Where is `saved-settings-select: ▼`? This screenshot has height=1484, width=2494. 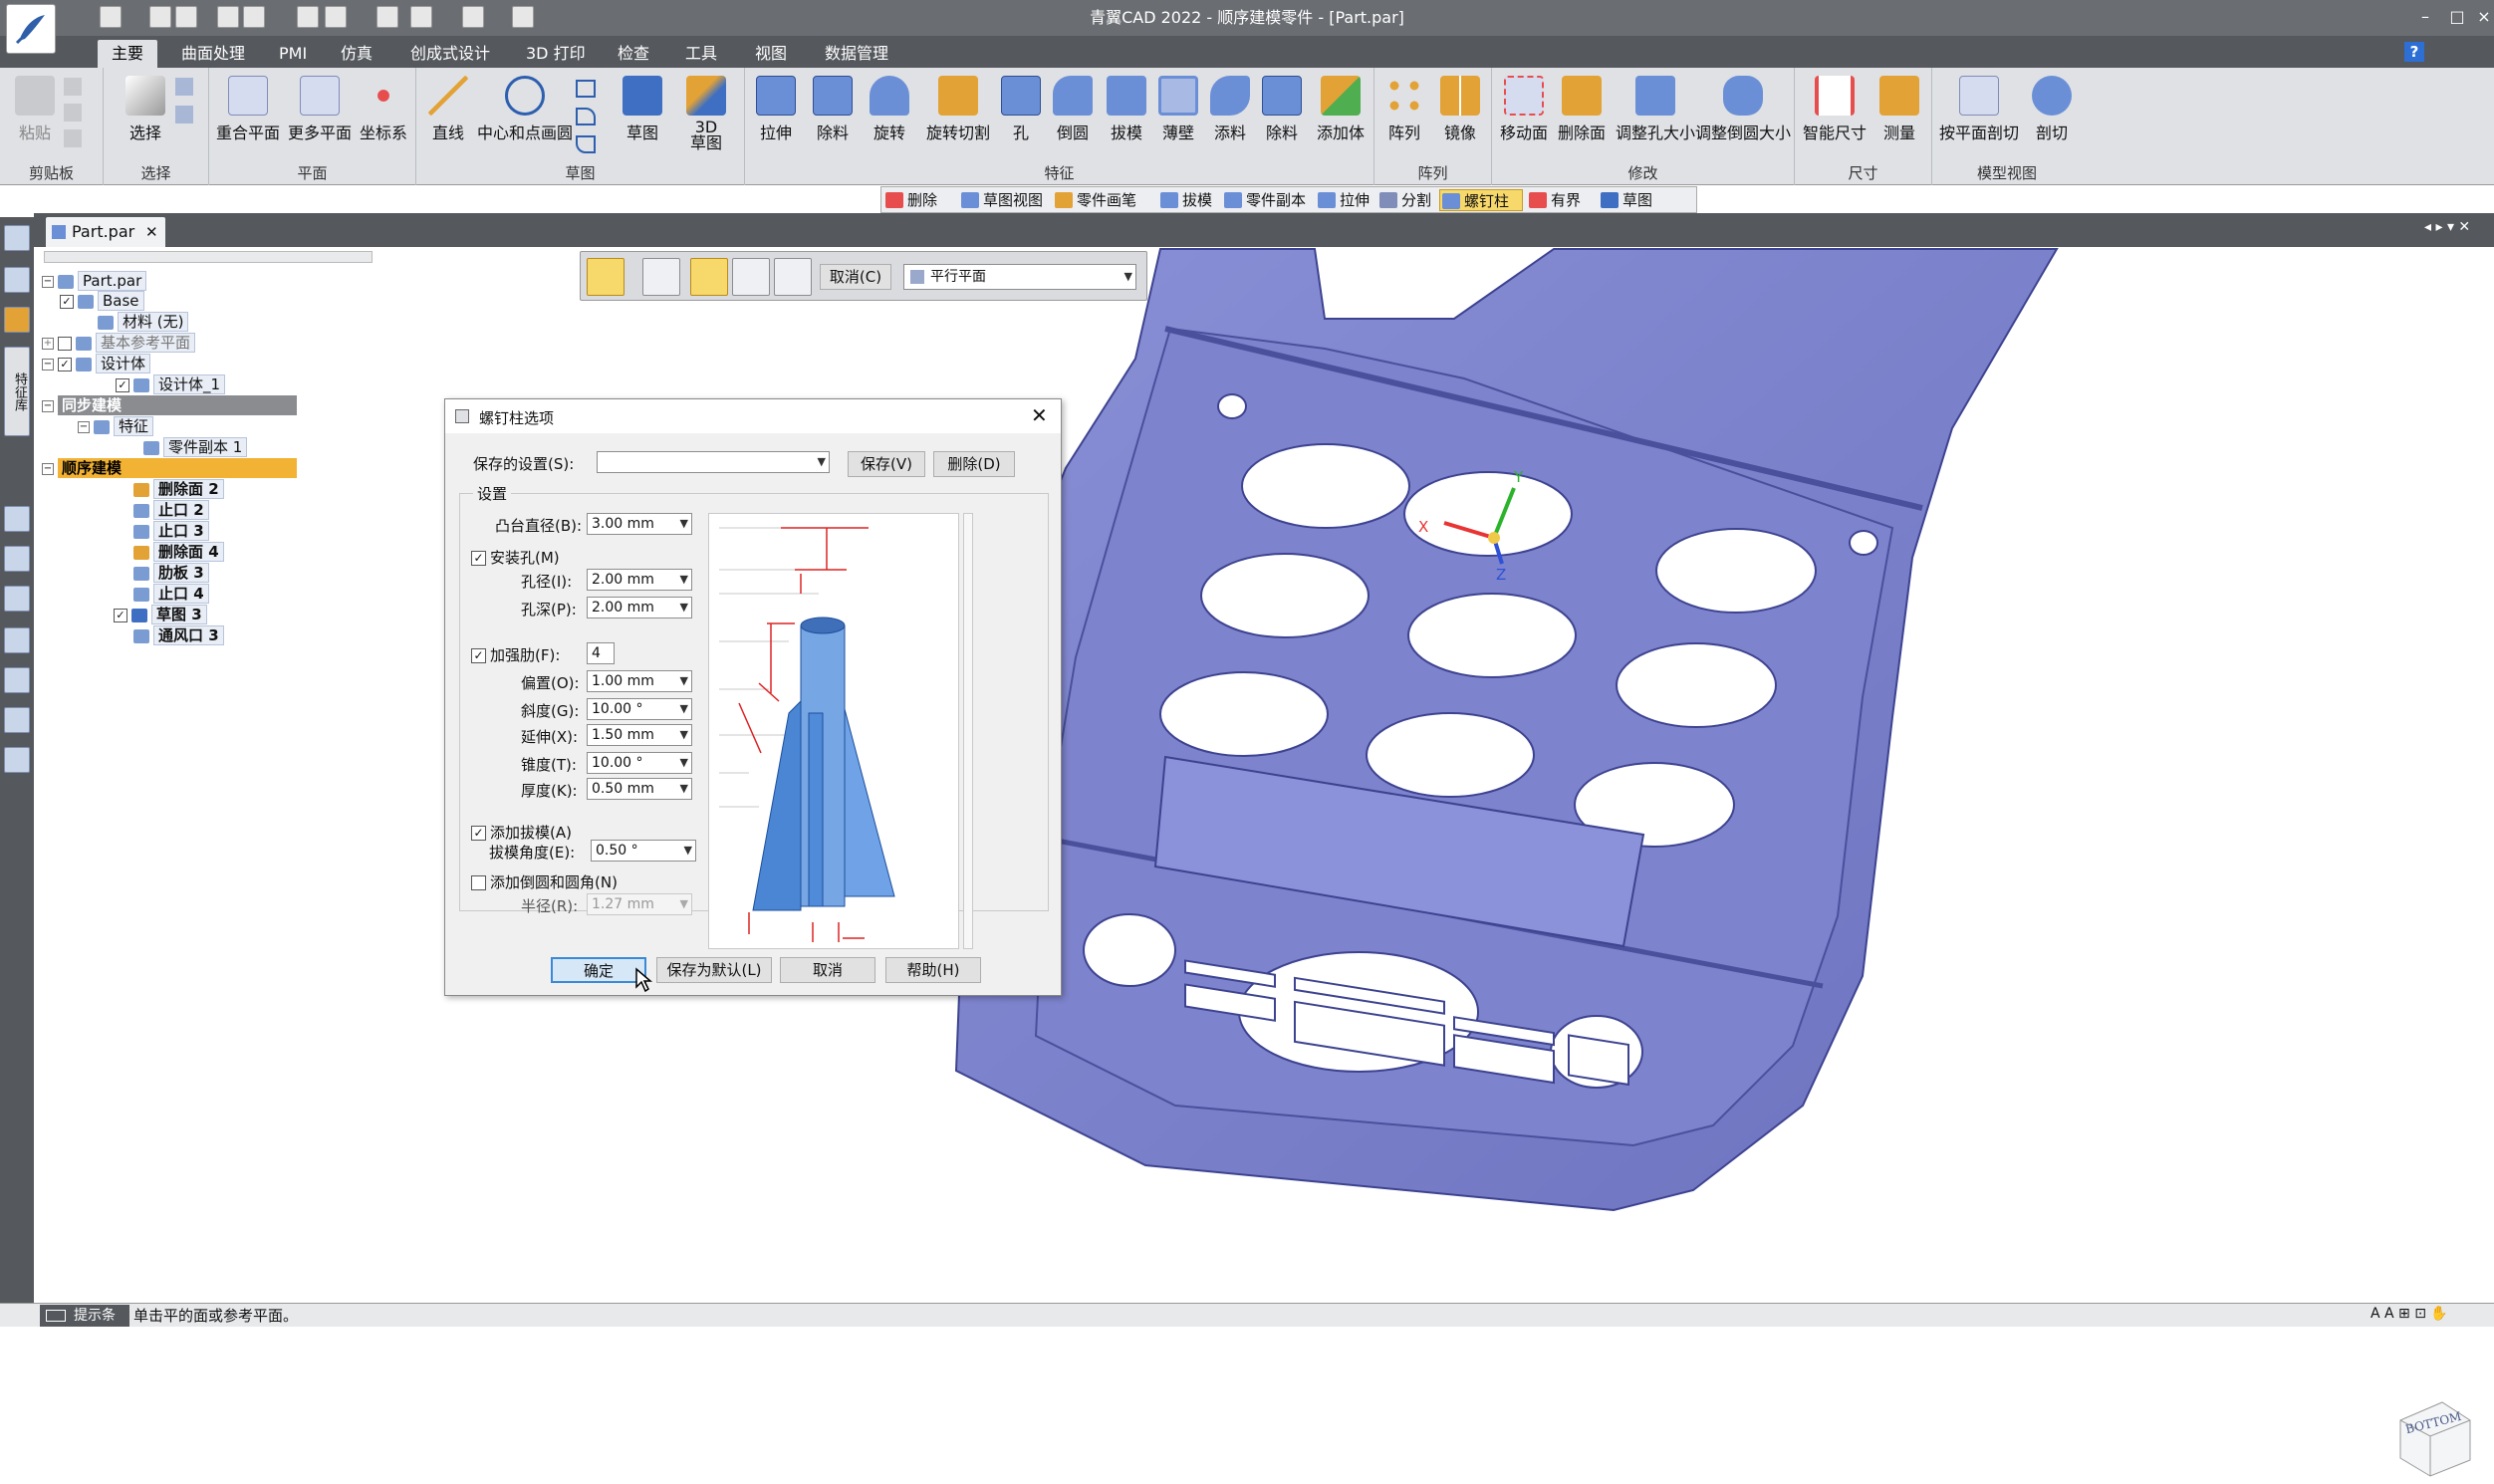
saved-settings-select: ▼ is located at coordinates (713, 462).